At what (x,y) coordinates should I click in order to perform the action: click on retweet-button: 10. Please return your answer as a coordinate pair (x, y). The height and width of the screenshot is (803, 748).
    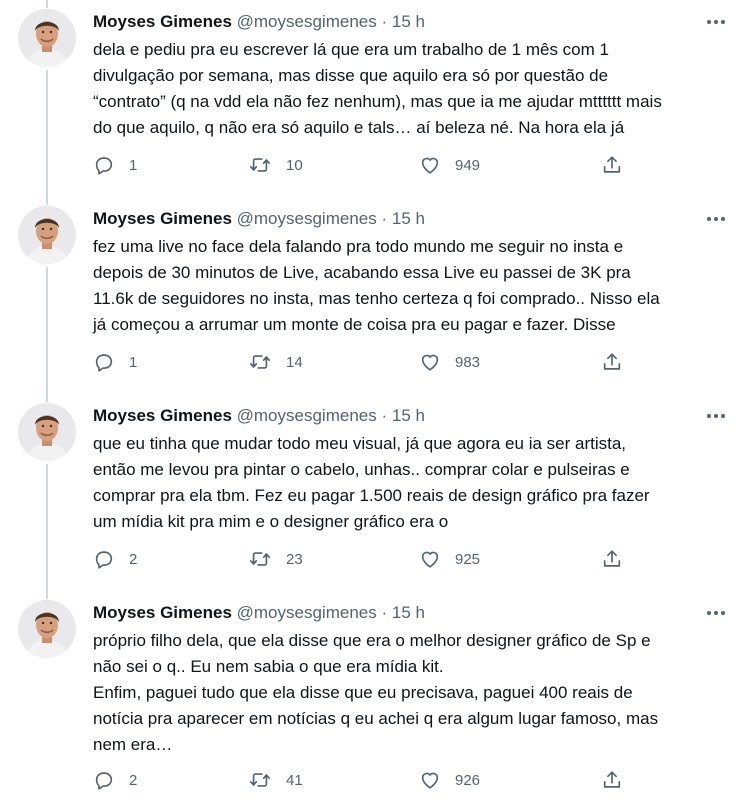
    Looking at the image, I should click on (275, 165).